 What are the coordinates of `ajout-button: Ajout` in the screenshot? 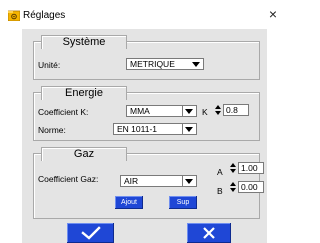 It's located at (129, 202).